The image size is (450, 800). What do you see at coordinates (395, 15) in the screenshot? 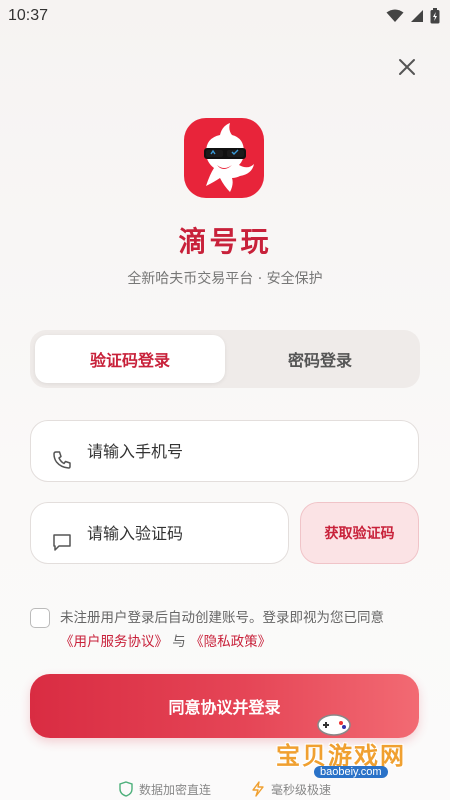
I see `wifi-icon` at bounding box center [395, 15].